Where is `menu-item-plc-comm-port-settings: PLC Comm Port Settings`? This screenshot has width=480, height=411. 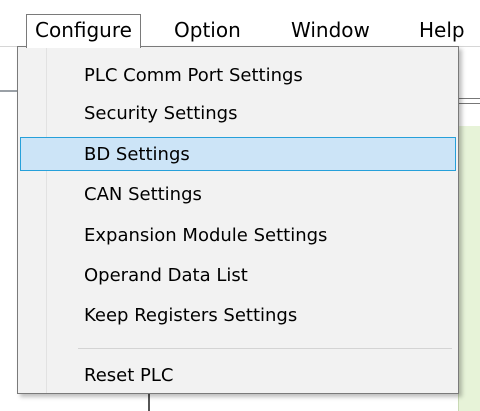 menu-item-plc-comm-port-settings: PLC Comm Port Settings is located at coordinates (238, 76).